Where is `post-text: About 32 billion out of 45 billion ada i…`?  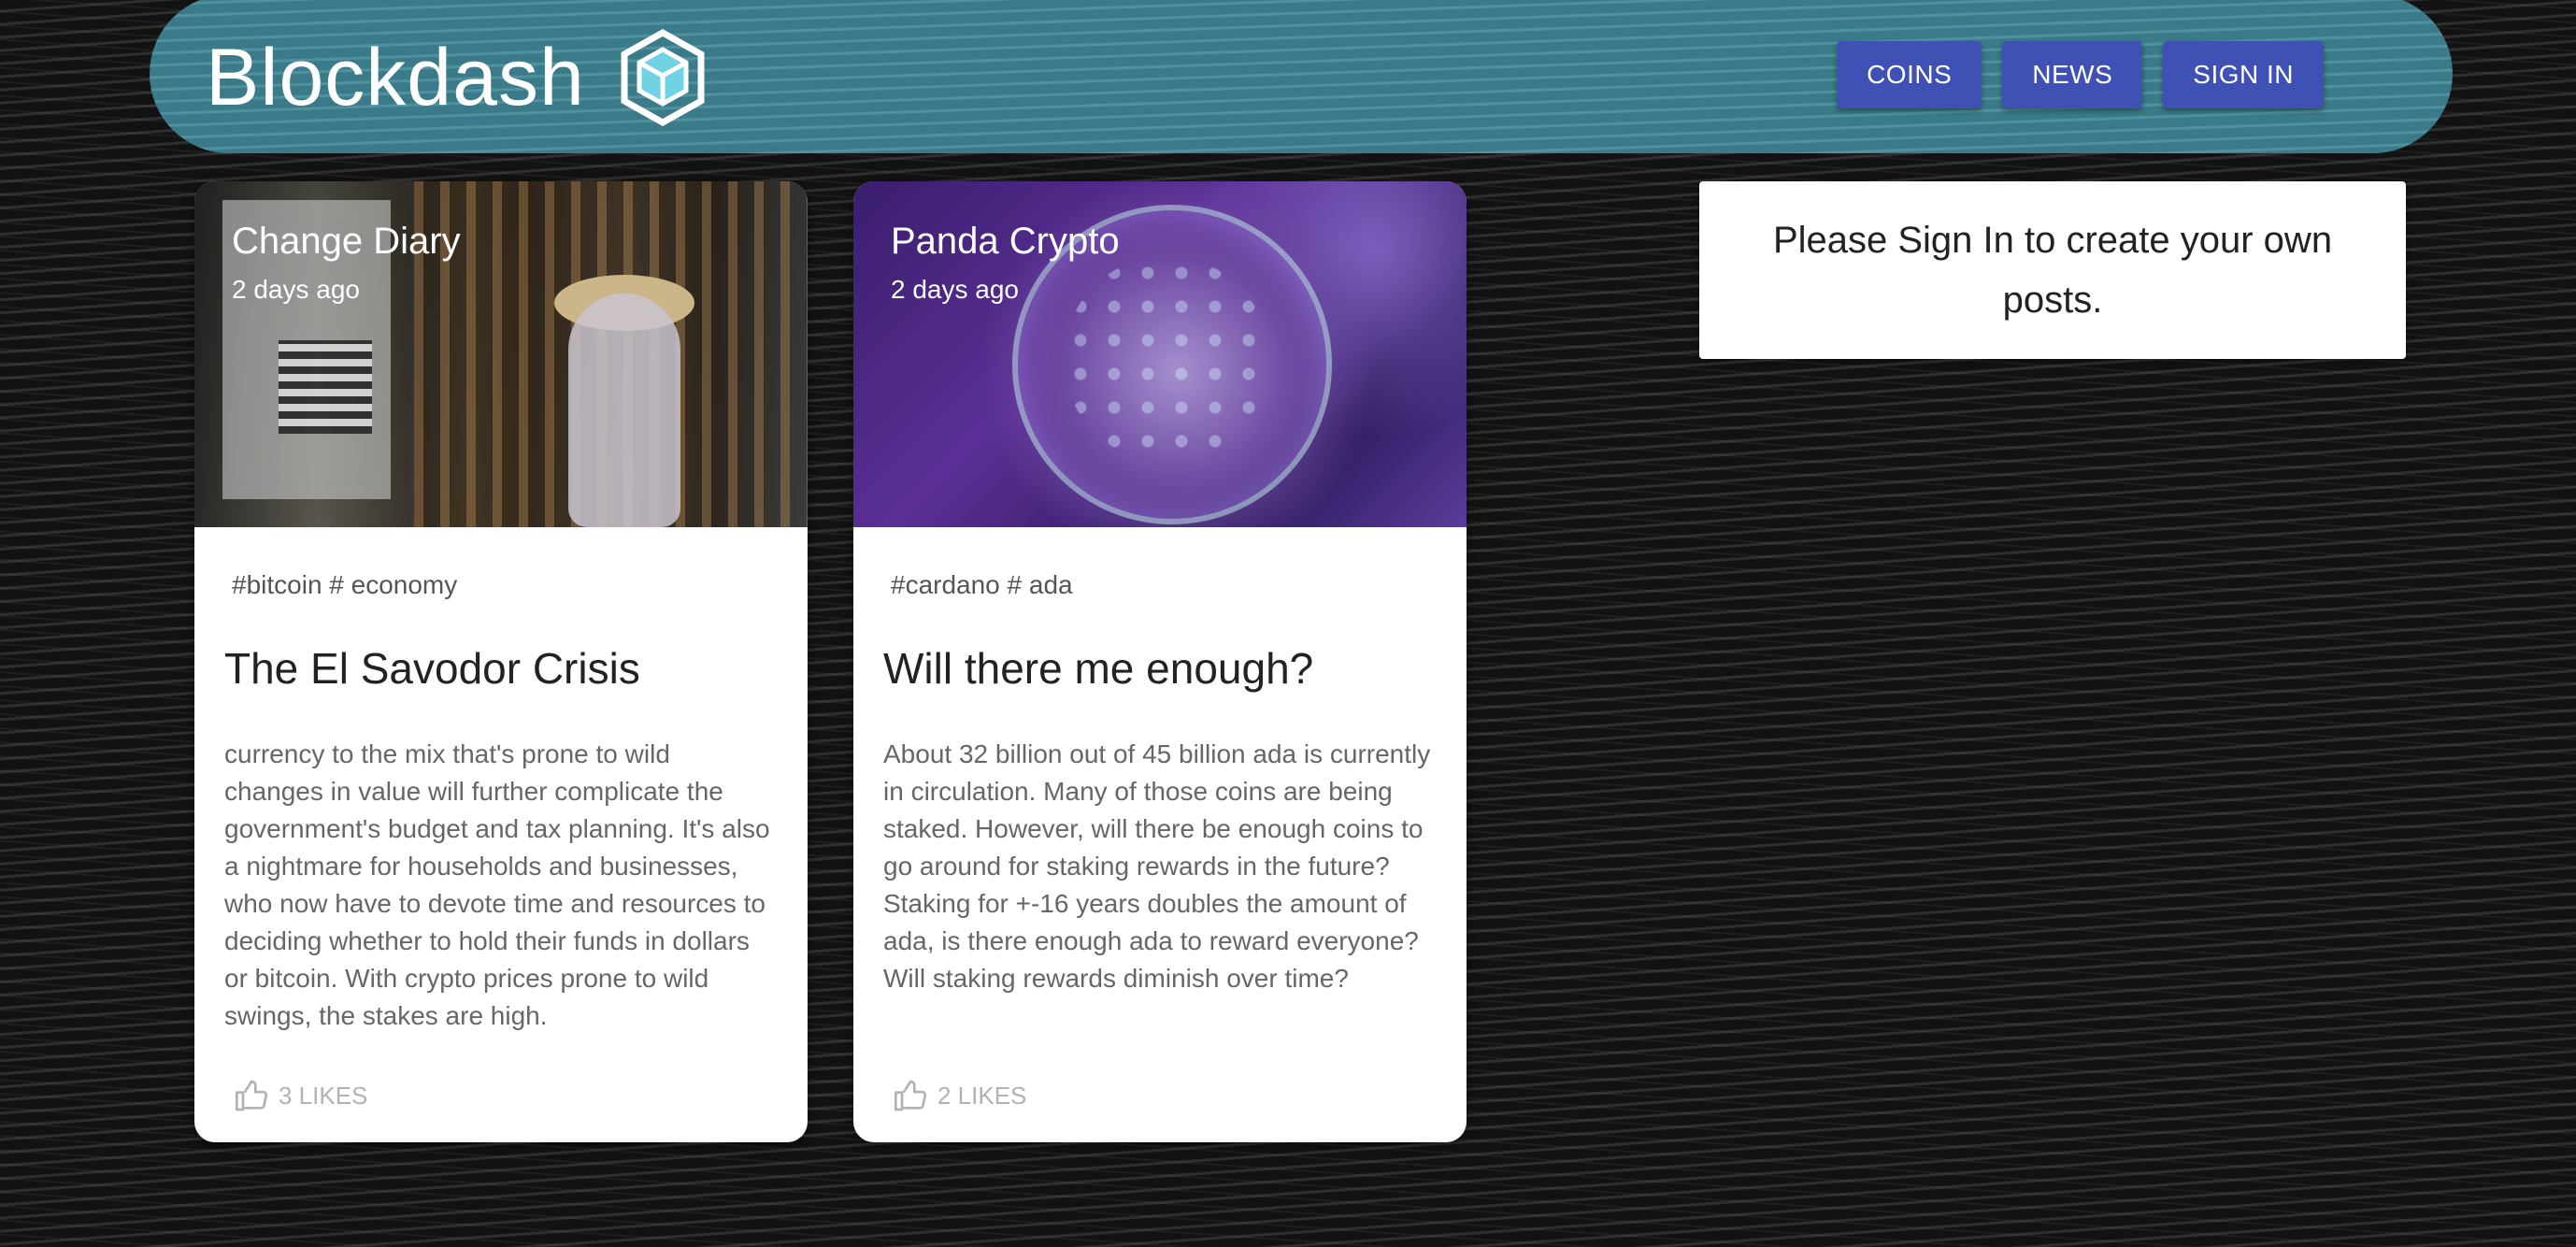
post-text: About 32 billion out of 45 billion ada i… is located at coordinates (1157, 866).